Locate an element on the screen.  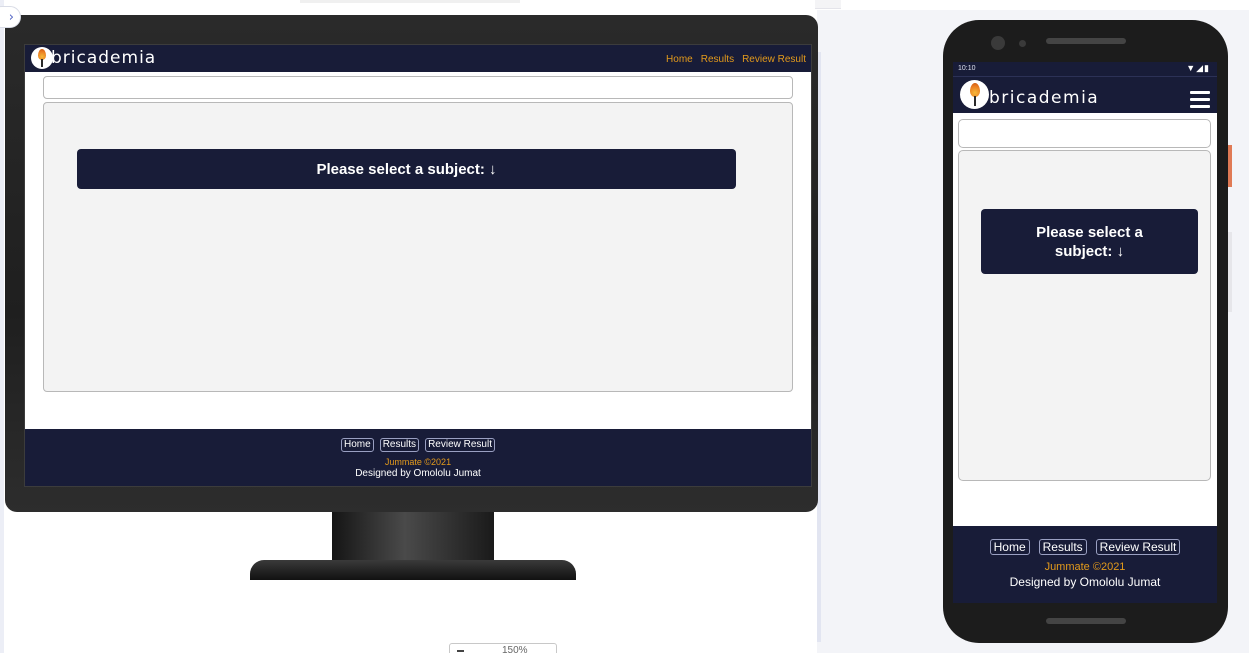
earpiece-speaker is located at coordinates (1086, 41).